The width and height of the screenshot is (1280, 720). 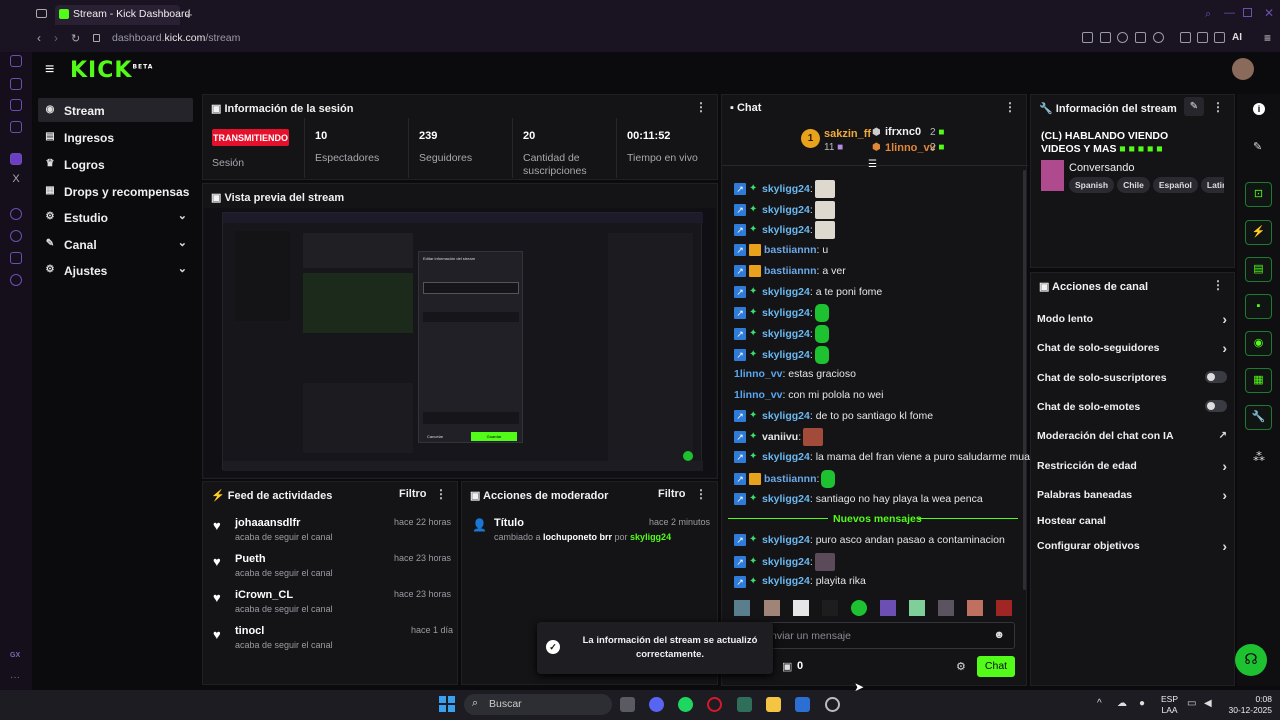 What do you see at coordinates (1191, 703) in the screenshot?
I see `network-icon: ▭` at bounding box center [1191, 703].